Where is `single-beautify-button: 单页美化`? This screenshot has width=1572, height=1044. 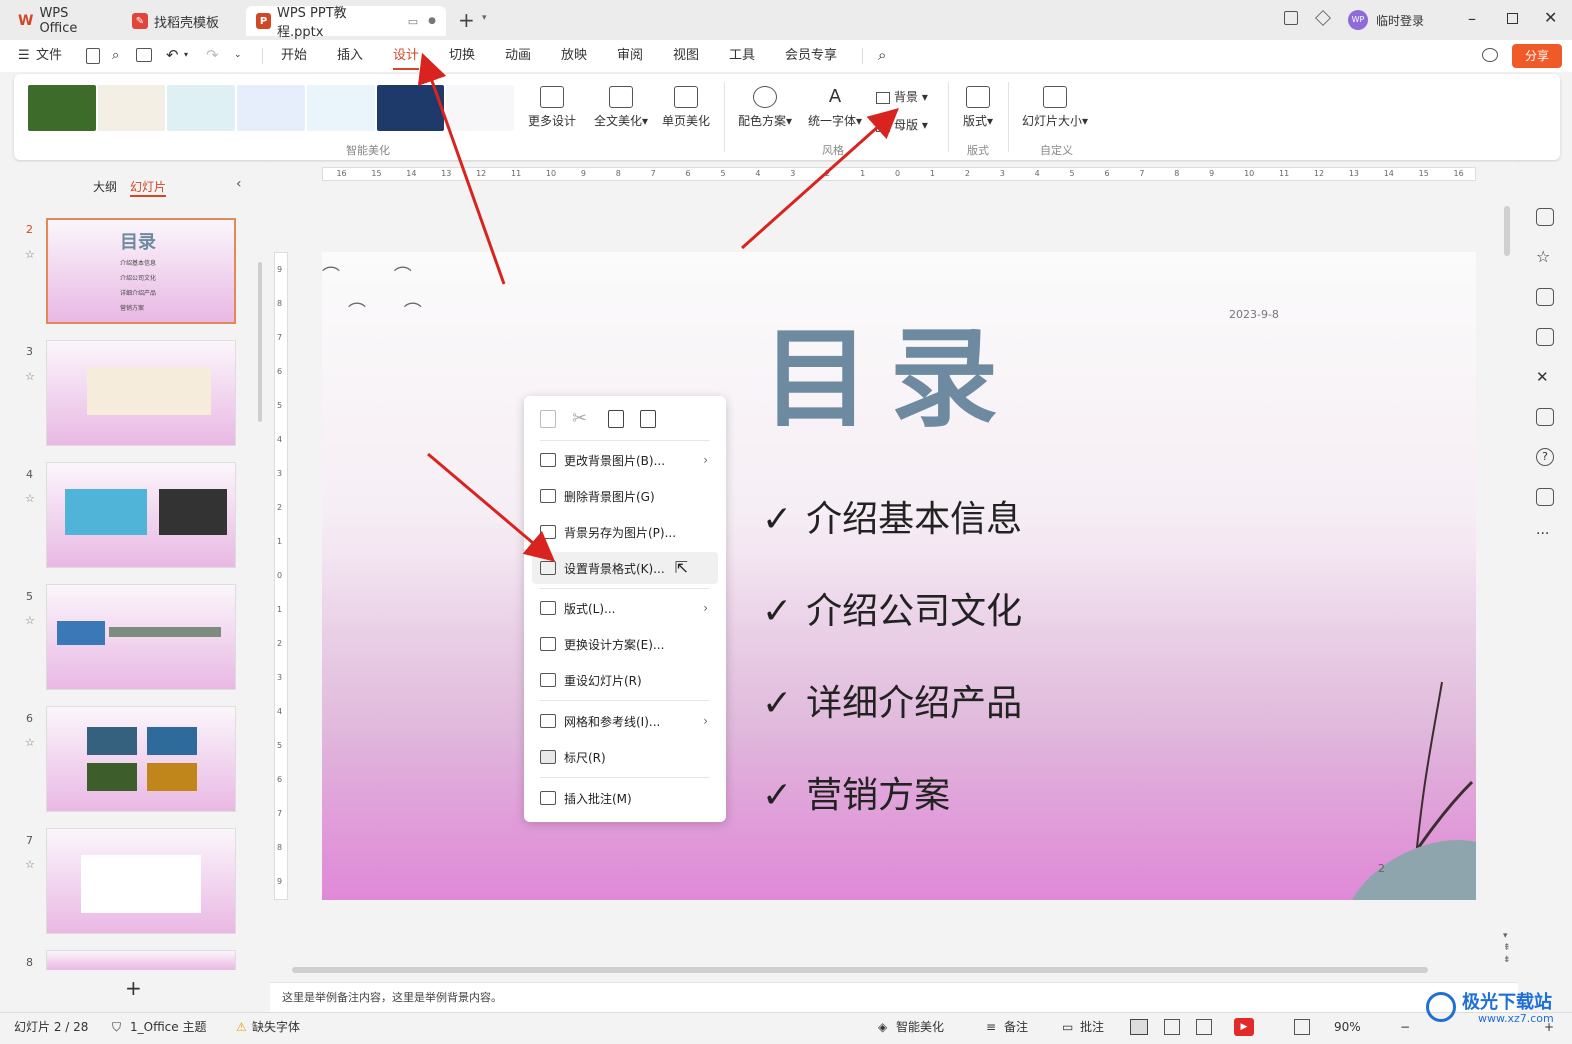
single-beautify-button: 单页美化 is located at coordinates (686, 107).